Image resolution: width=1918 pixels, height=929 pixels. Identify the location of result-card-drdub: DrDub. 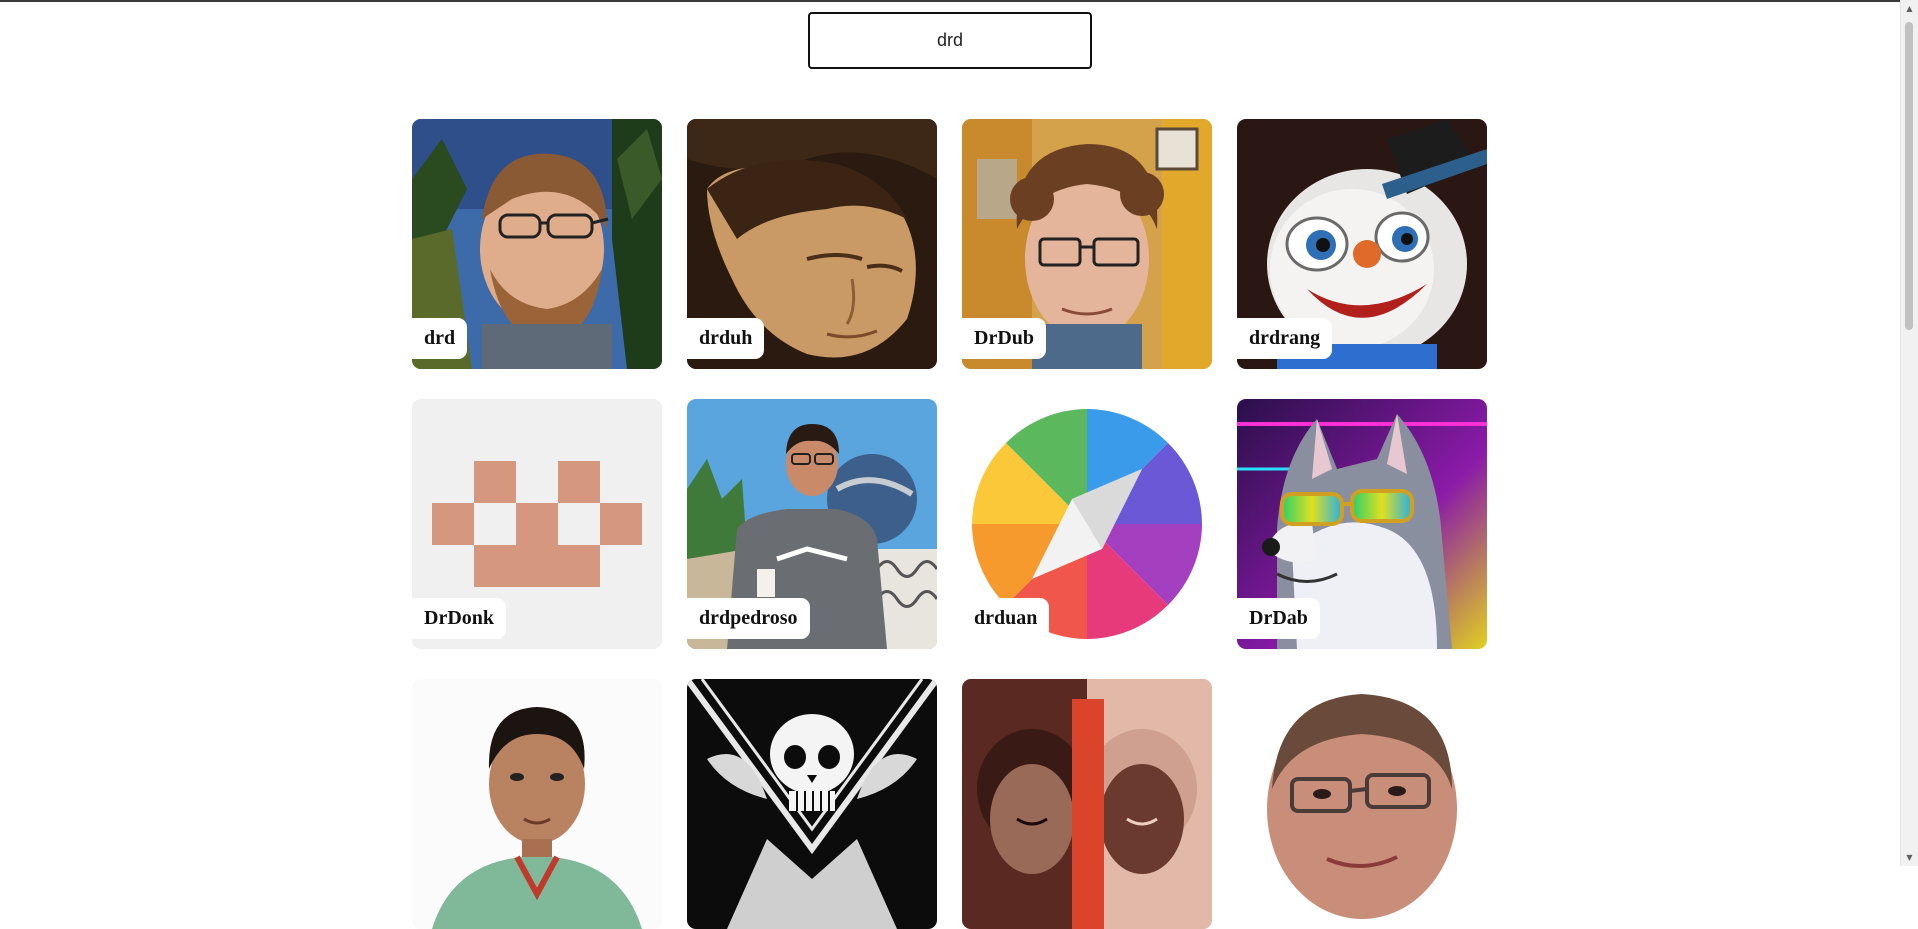
(1087, 244).